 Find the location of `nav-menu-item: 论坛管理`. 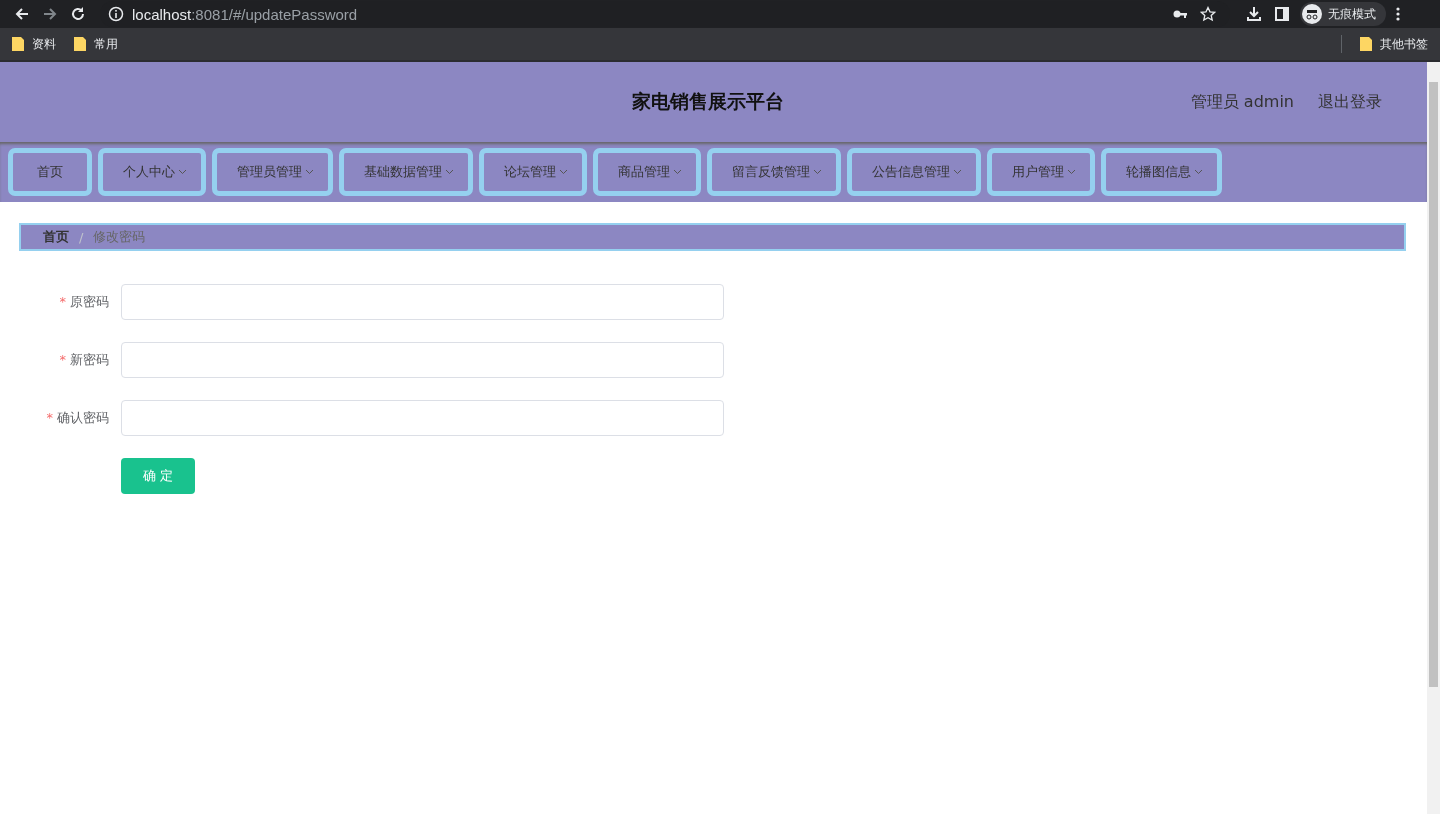

nav-menu-item: 论坛管理 is located at coordinates (533, 172).